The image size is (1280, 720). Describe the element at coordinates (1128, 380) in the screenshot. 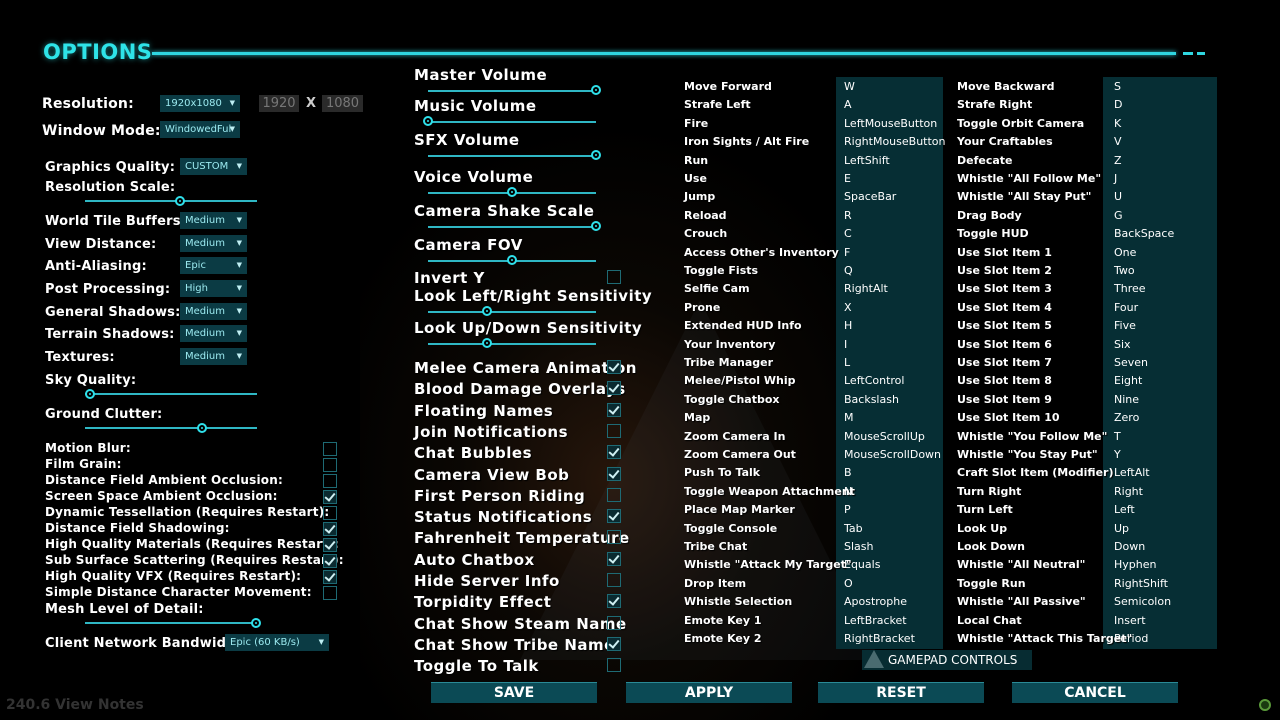

I see `keybind-key-value: Eight` at that location.